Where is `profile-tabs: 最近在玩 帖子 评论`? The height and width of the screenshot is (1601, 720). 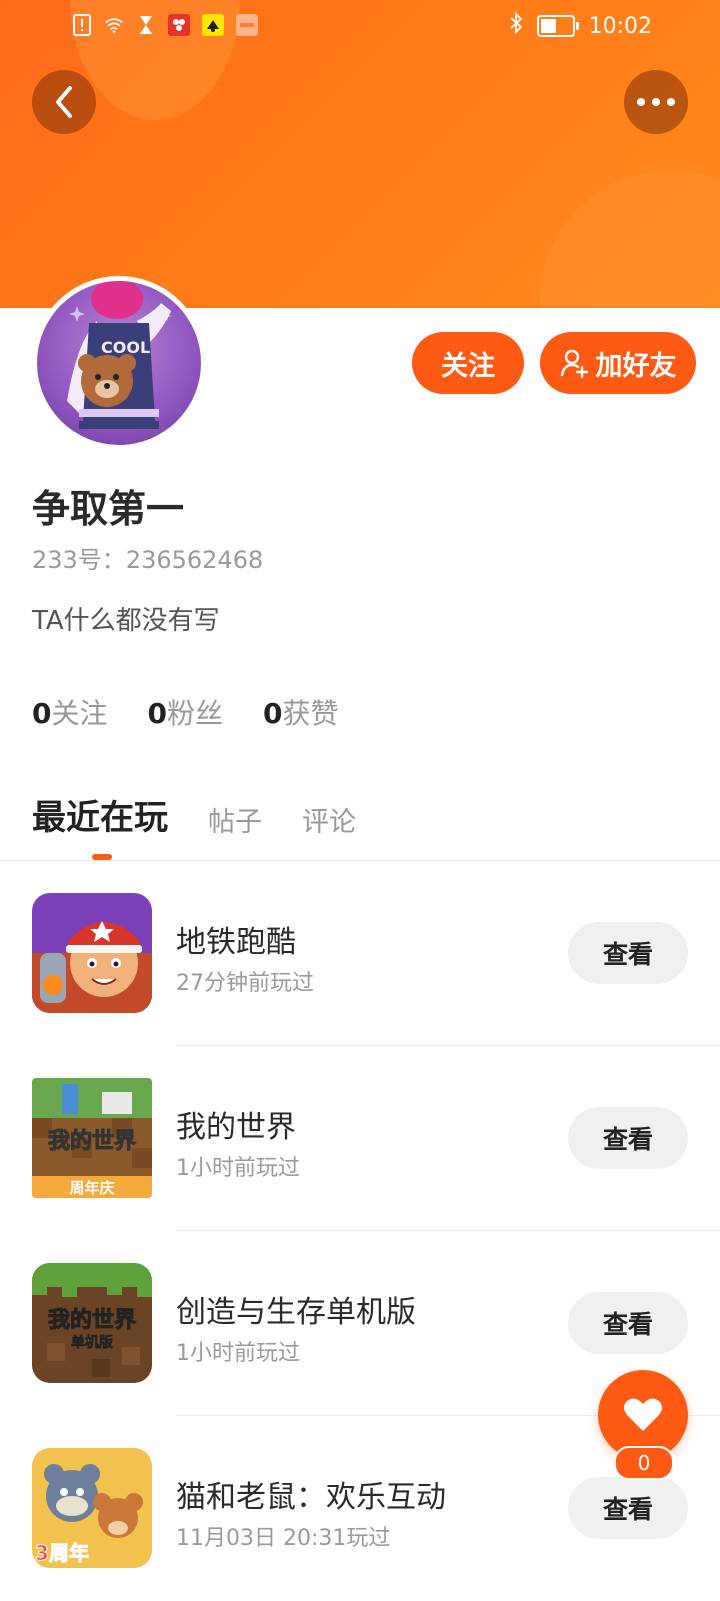 profile-tabs: 最近在玩 帖子 评论 is located at coordinates (194, 814).